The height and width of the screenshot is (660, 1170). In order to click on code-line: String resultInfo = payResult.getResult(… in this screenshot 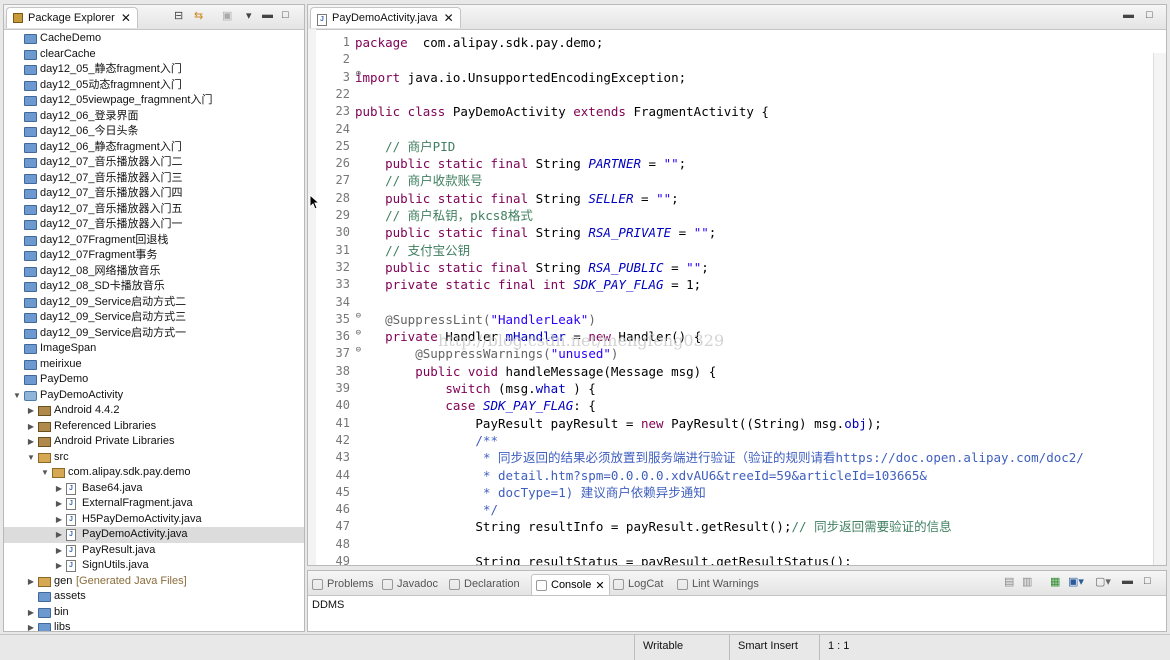, I will do `click(653, 526)`.